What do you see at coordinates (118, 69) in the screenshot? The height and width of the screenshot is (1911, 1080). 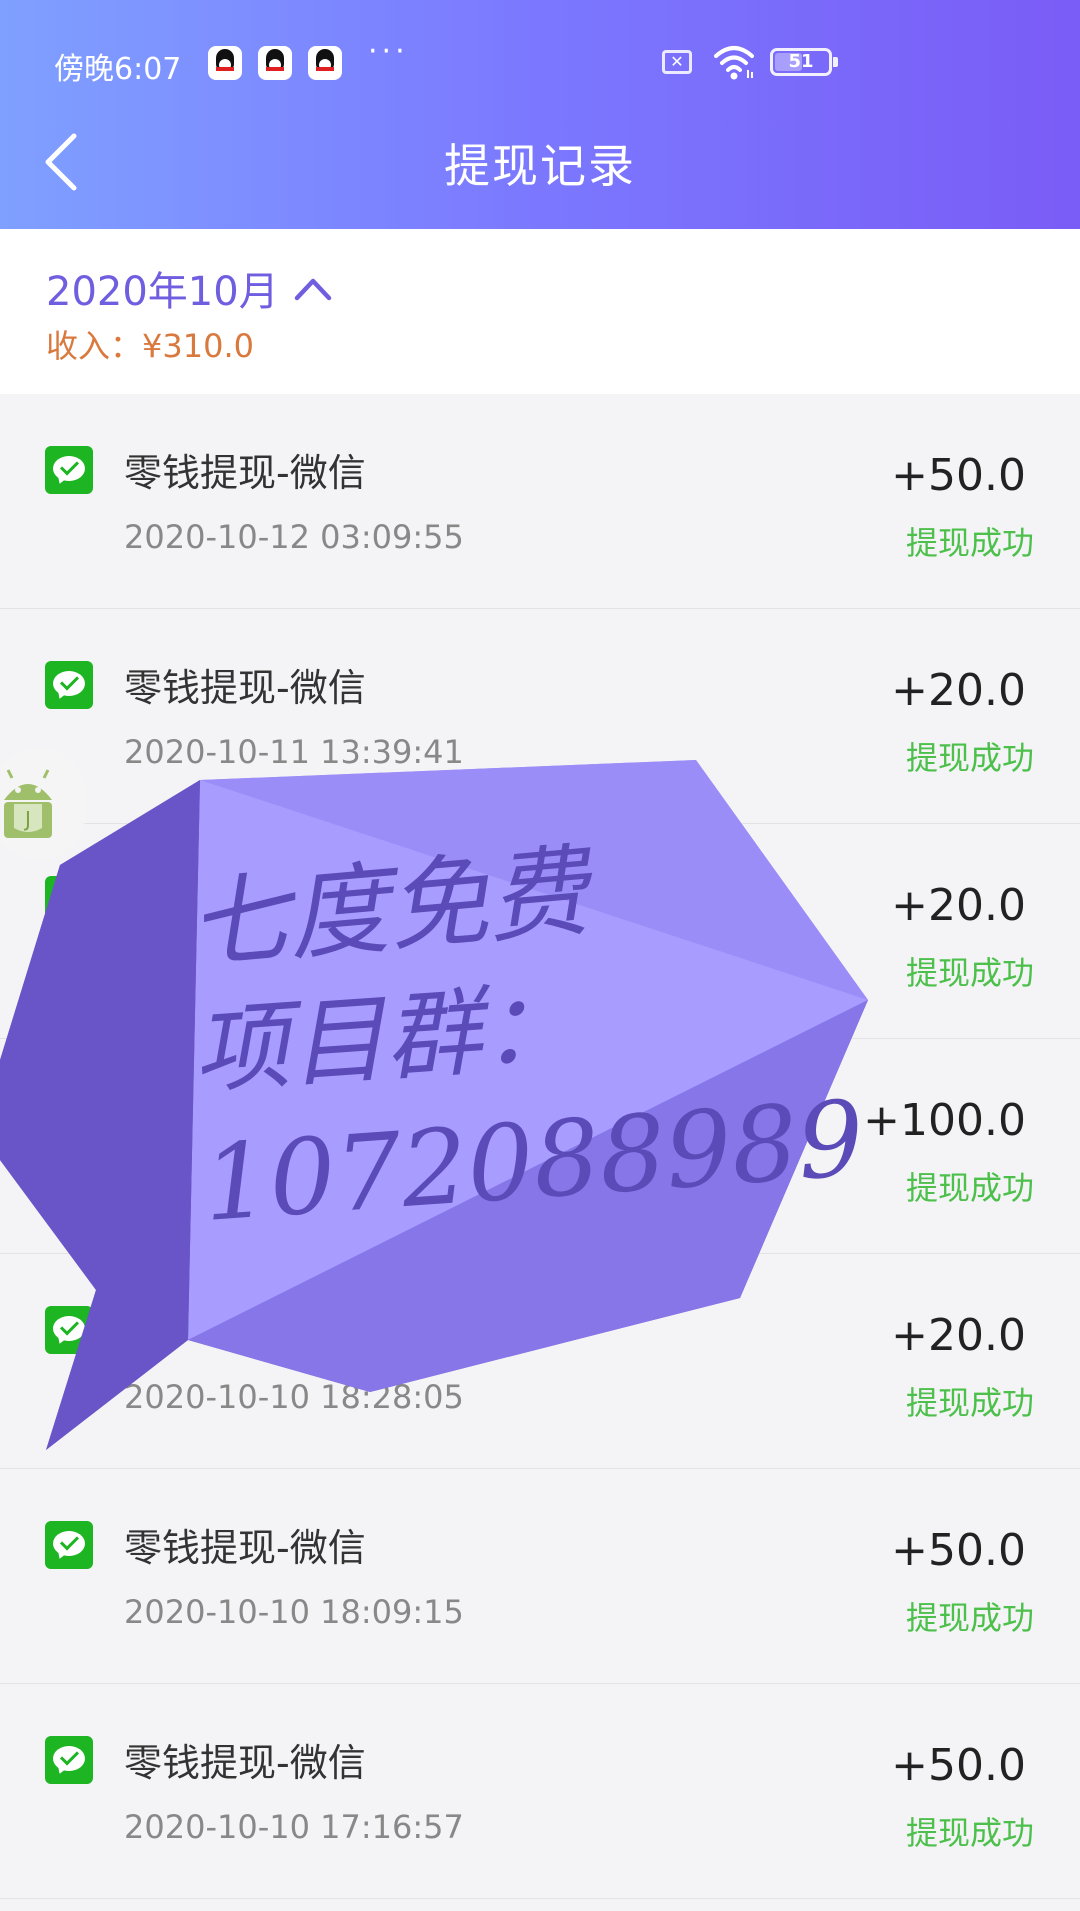 I see `status-time: 傍晚6:07` at bounding box center [118, 69].